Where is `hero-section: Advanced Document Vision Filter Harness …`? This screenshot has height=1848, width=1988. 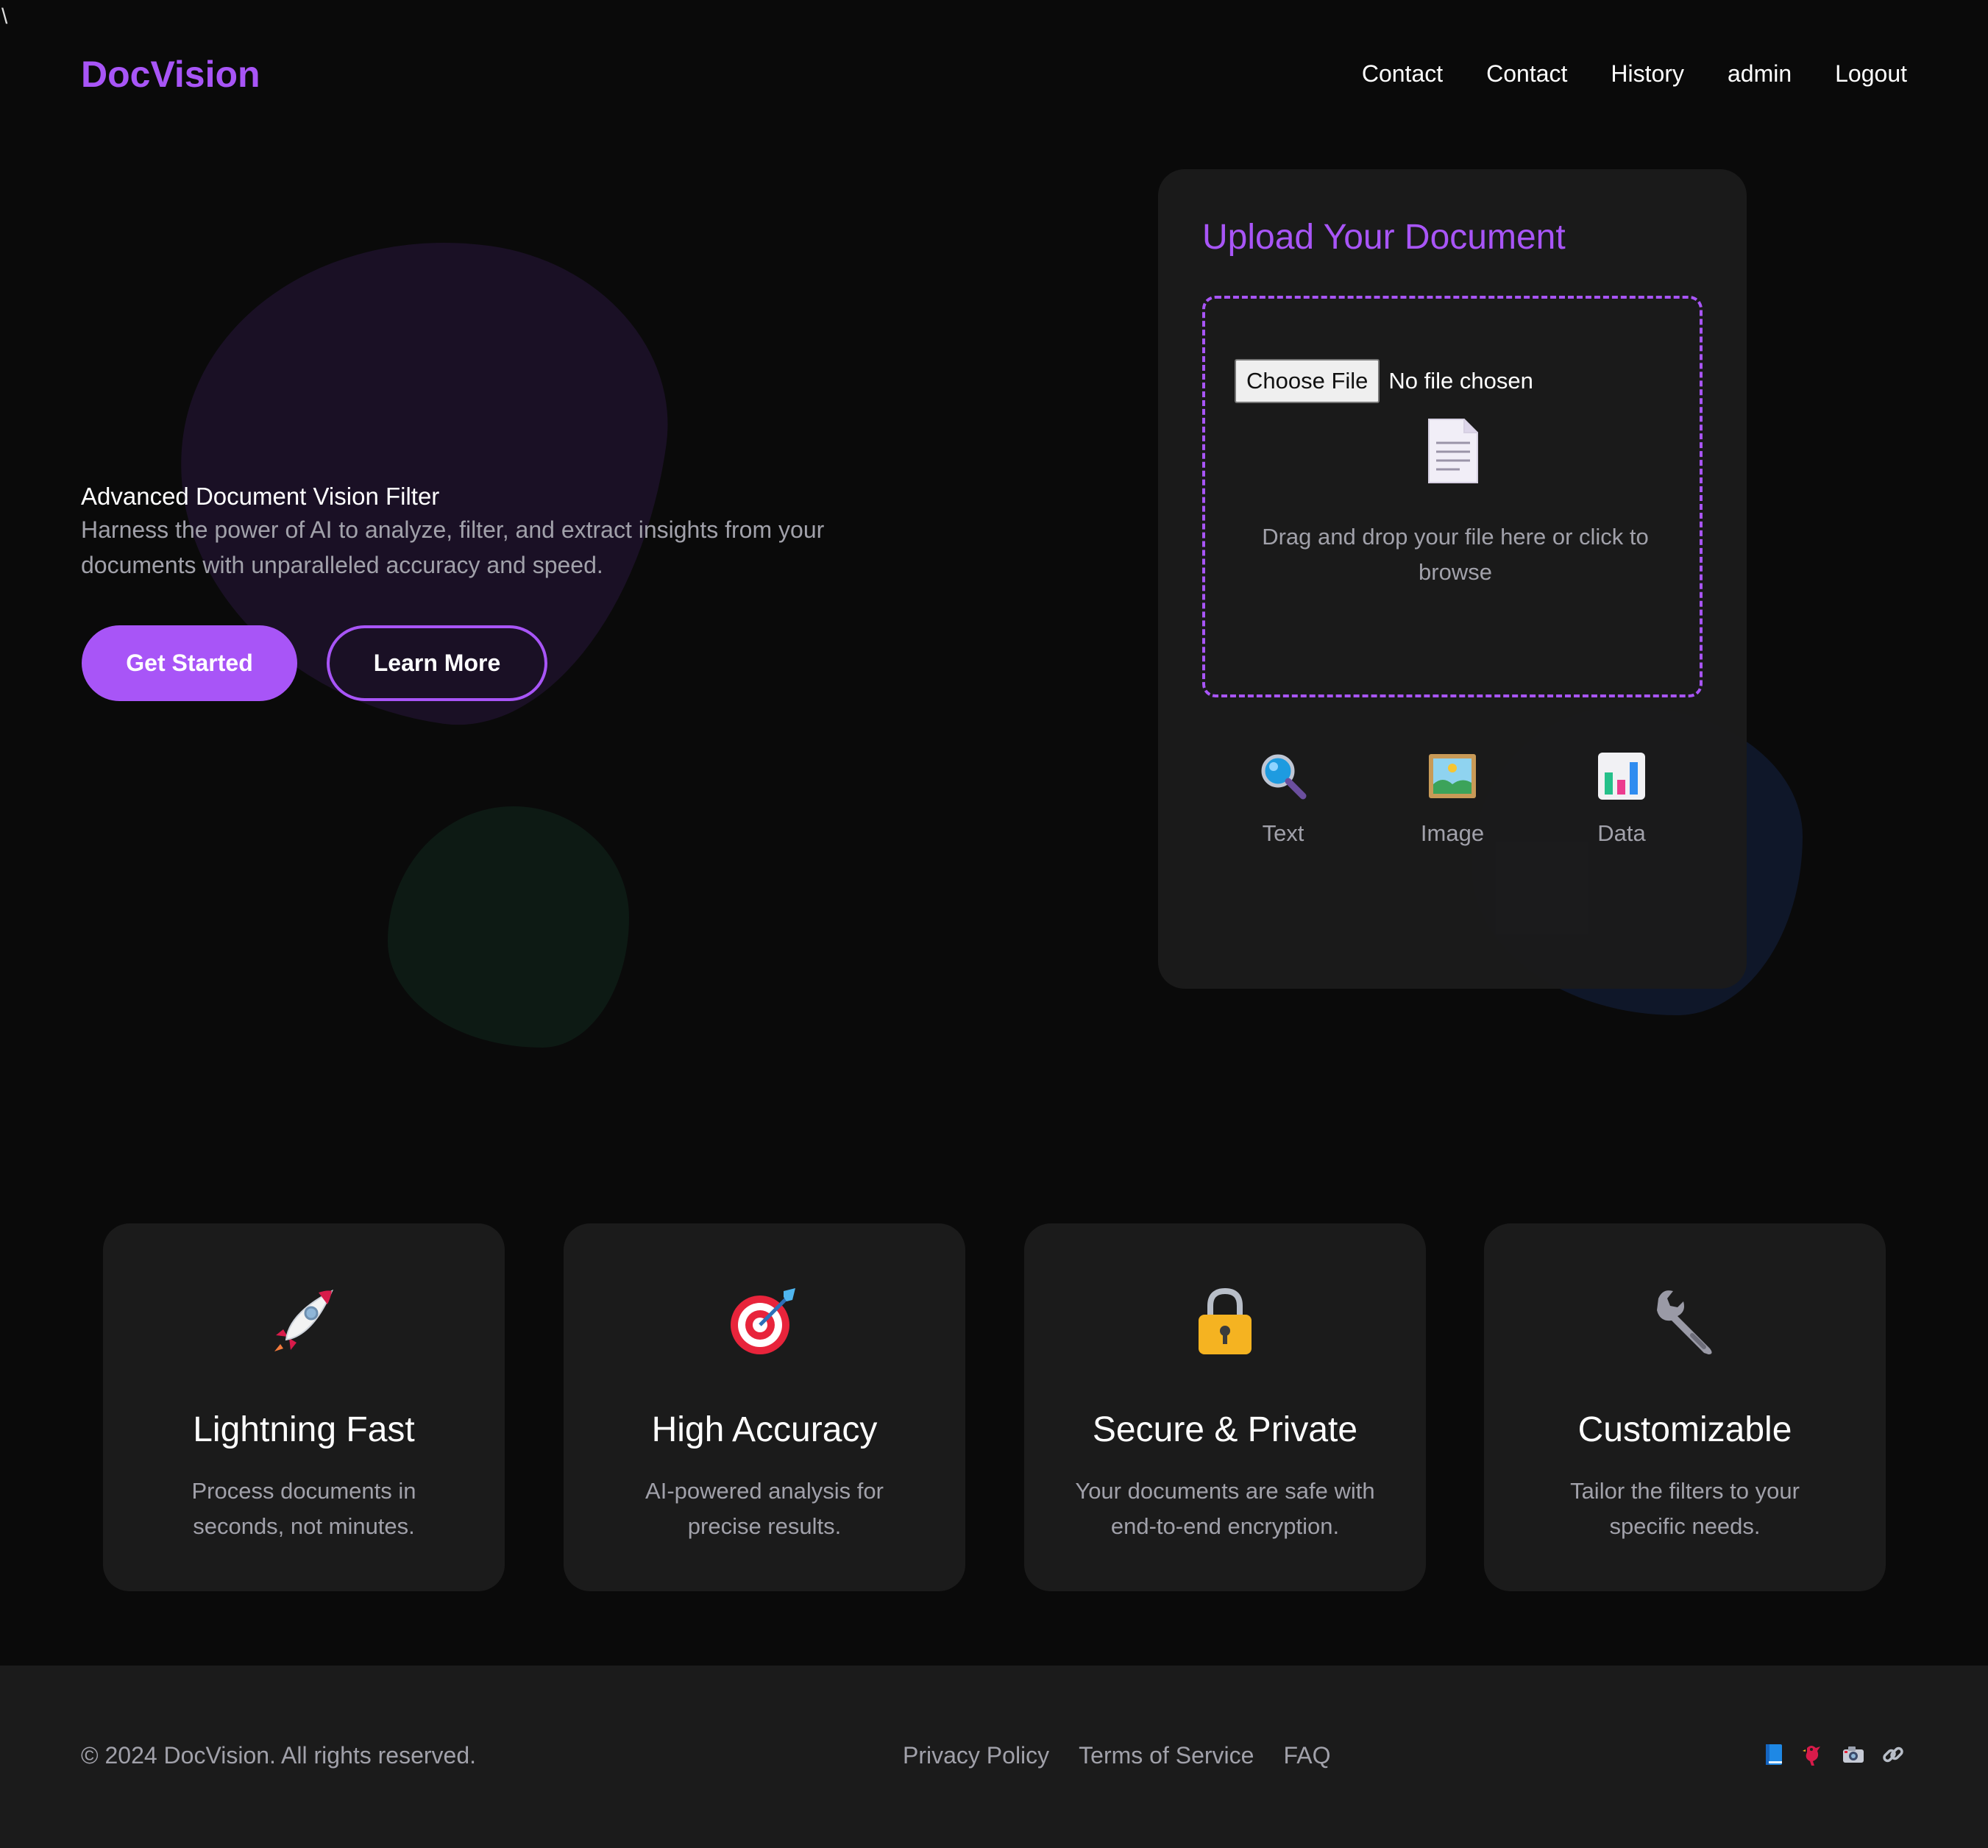 hero-section: Advanced Document Vision Filter Harness … is located at coordinates (471, 533).